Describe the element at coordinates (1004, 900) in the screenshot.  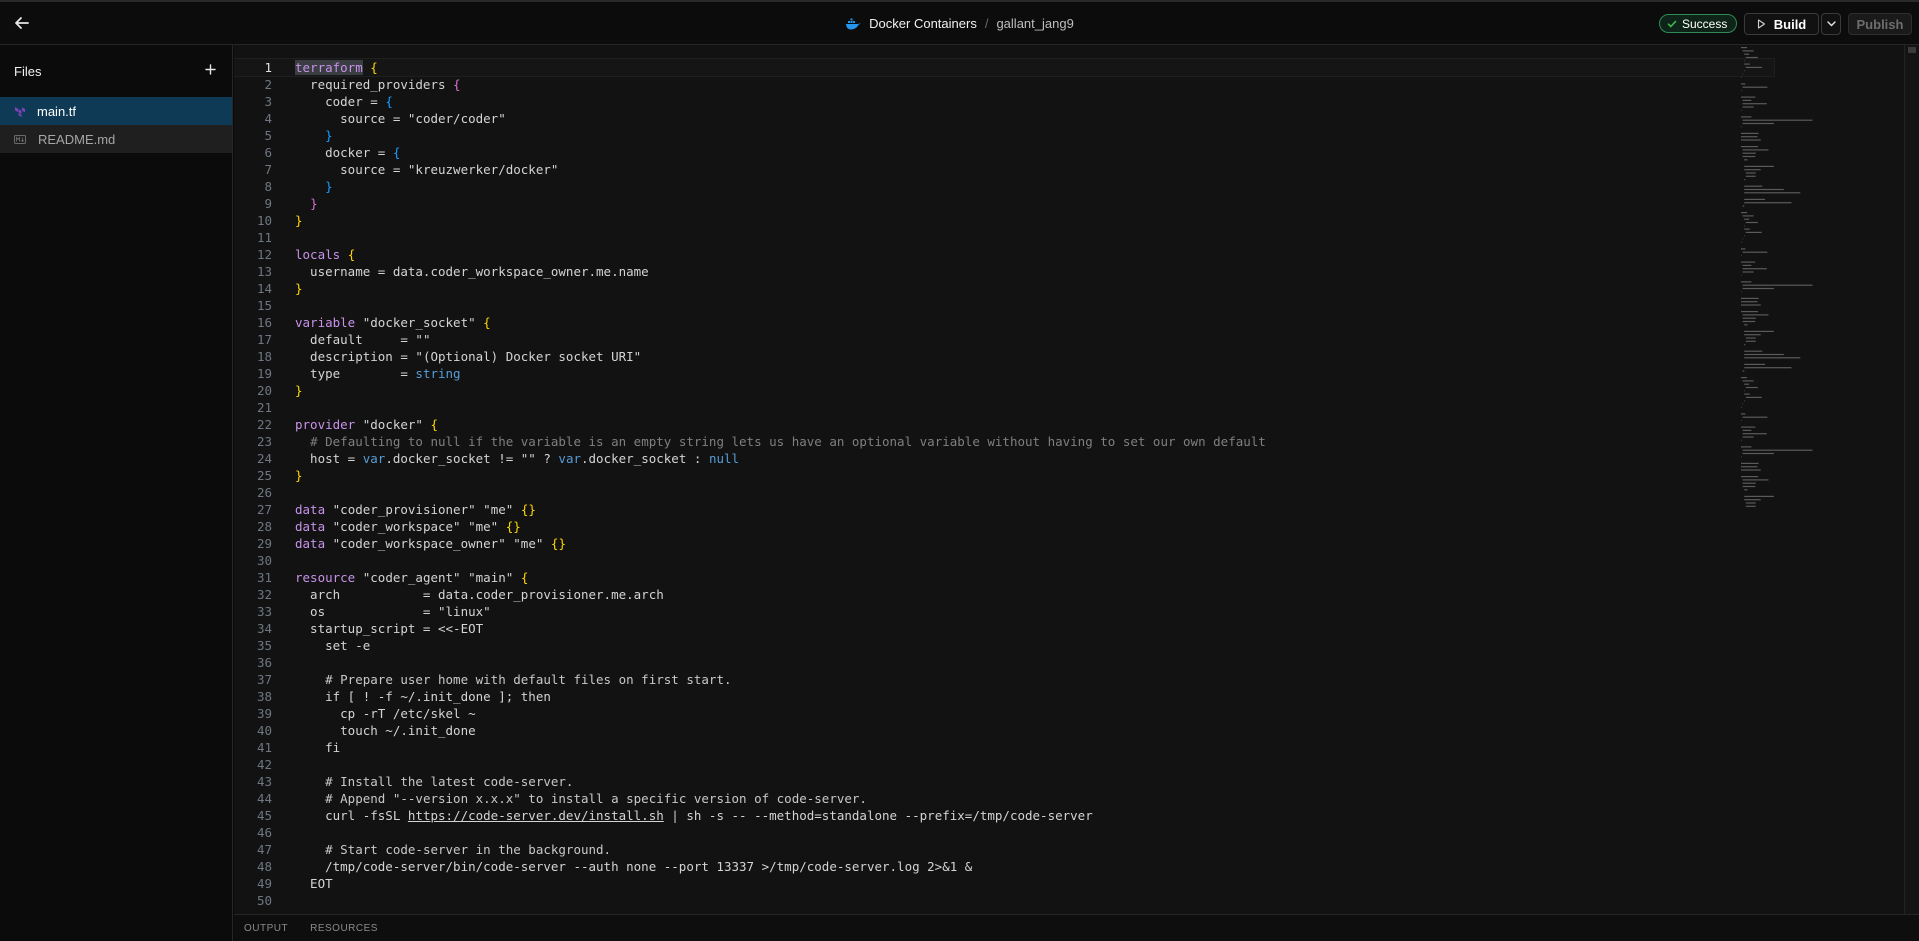
I see `code-line: 50` at that location.